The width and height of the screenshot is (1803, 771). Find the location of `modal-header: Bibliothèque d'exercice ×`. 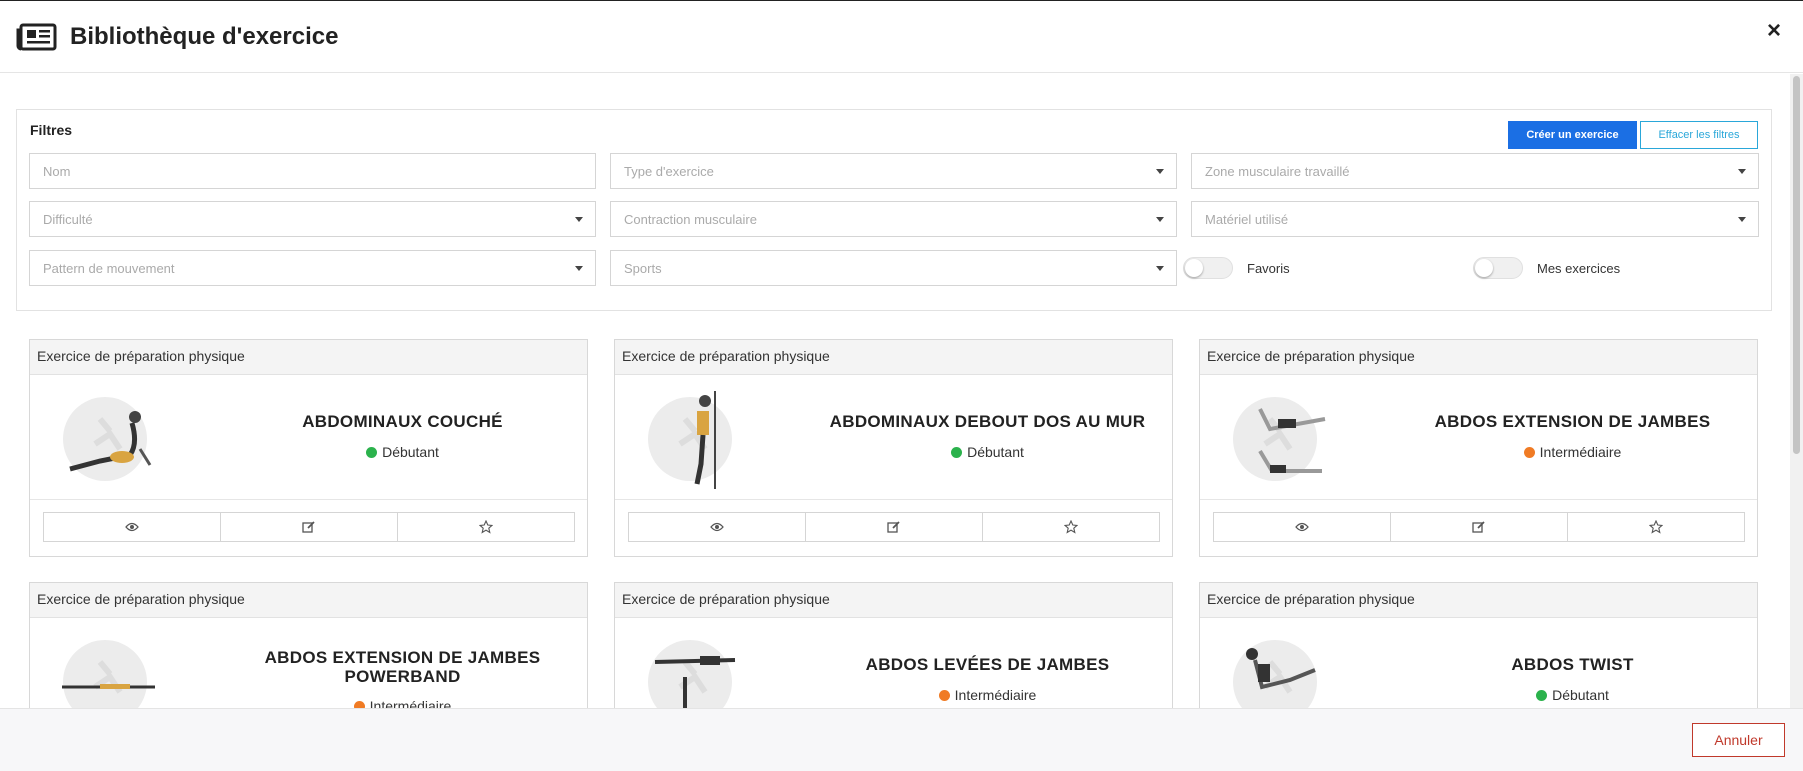

modal-header: Bibliothèque d'exercice × is located at coordinates (901, 37).